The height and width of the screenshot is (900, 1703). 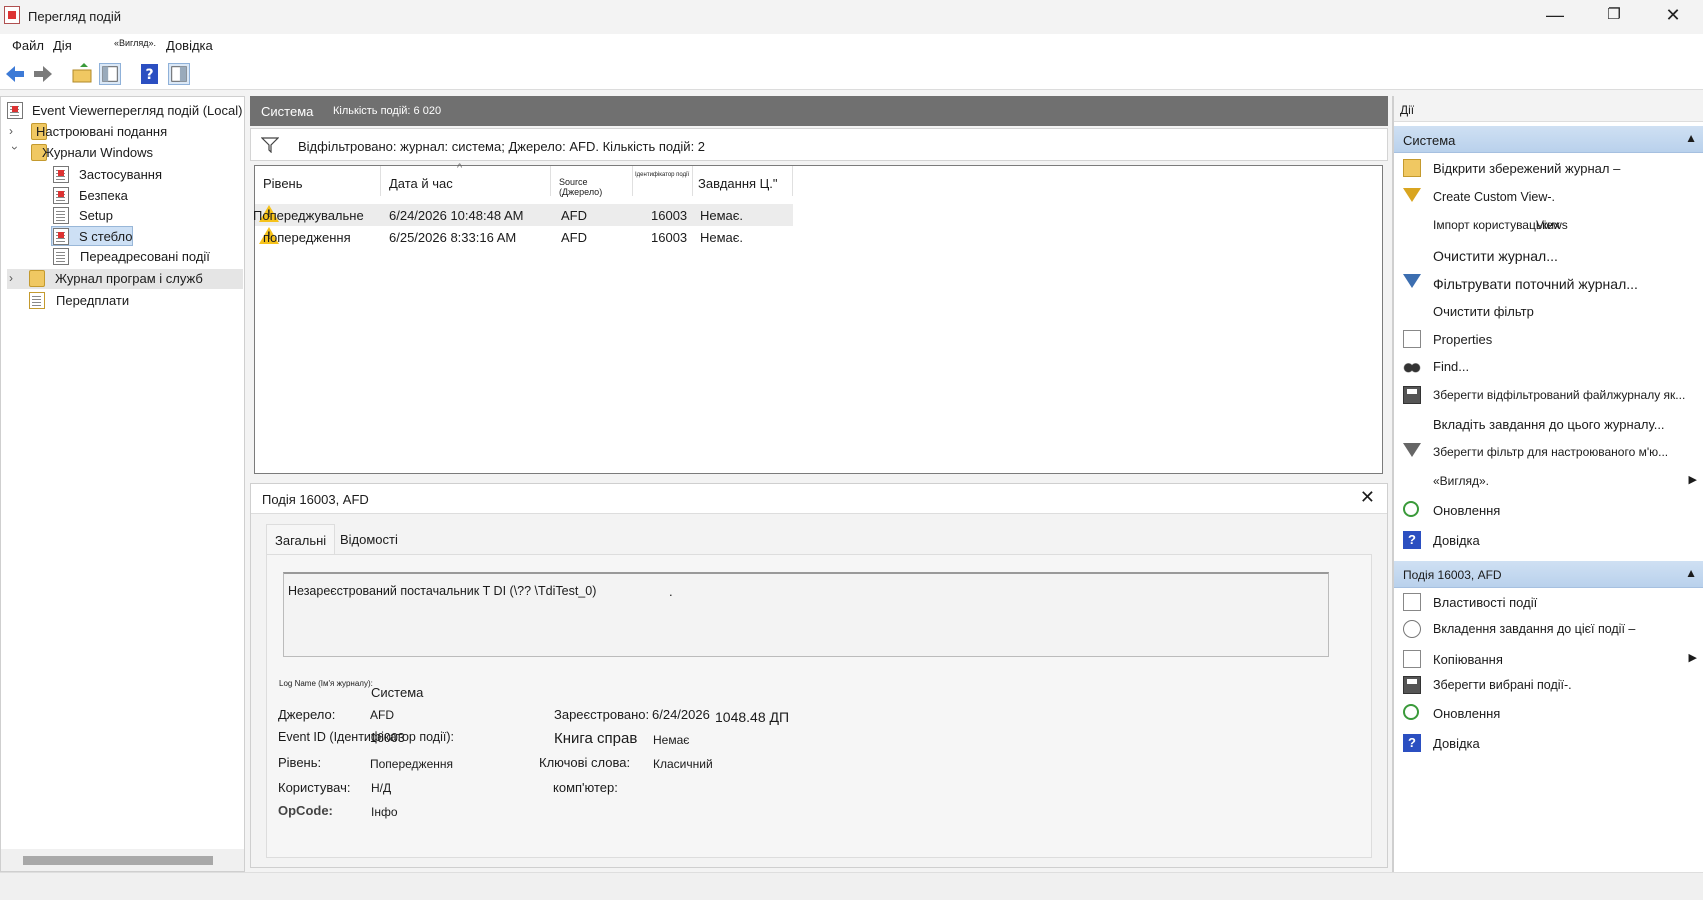 I want to click on actions-section-system: Система ▲, so click(x=1548, y=139).